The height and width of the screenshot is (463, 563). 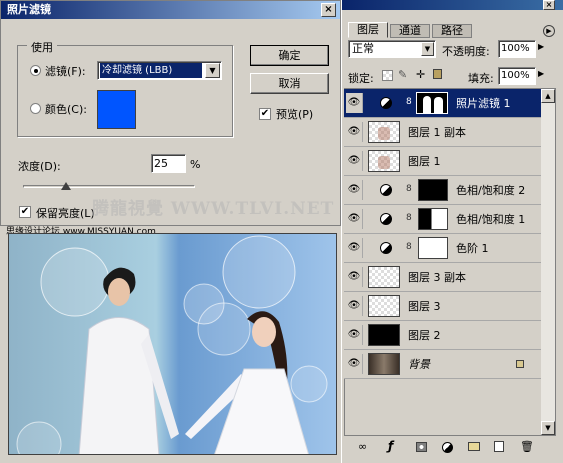 I want to click on filter-radio, so click(x=35, y=70).